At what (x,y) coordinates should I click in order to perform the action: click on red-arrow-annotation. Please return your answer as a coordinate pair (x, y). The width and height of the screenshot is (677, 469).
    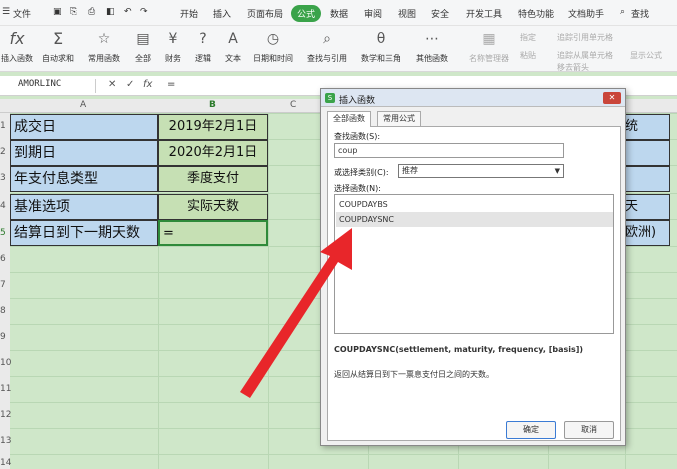
    Looking at the image, I should click on (296, 313).